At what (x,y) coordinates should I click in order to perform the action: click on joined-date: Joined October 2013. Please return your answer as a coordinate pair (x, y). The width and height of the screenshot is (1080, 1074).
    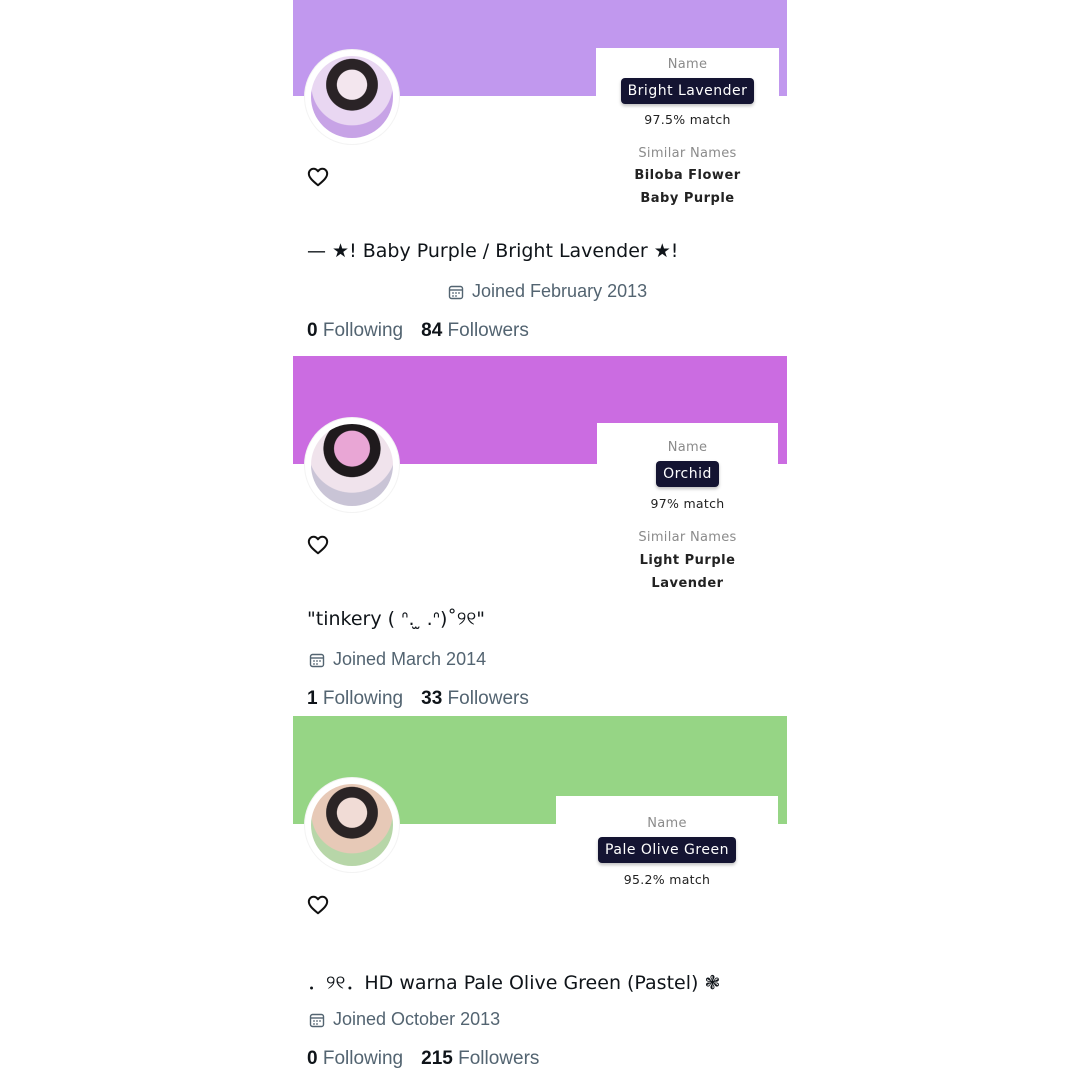
    Looking at the image, I should click on (404, 1019).